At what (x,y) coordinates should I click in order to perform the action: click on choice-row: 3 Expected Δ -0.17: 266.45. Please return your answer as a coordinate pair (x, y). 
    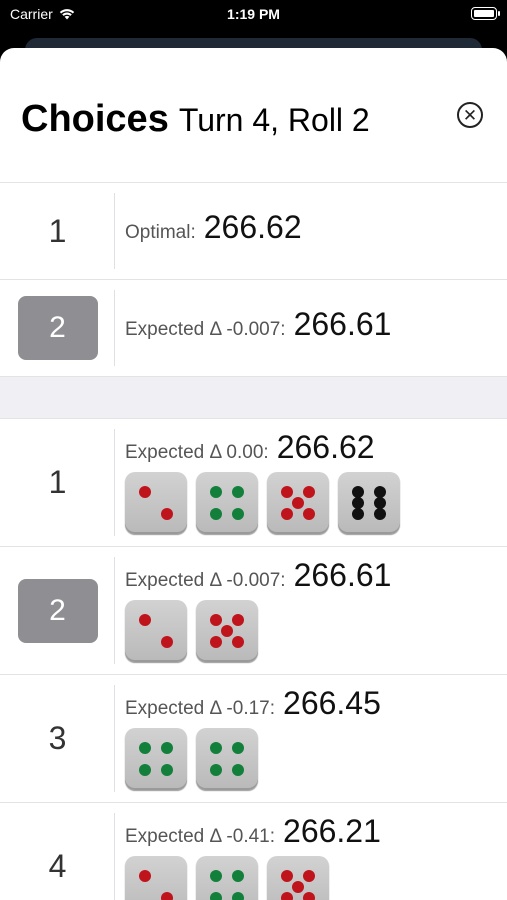
    Looking at the image, I should click on (253, 739).